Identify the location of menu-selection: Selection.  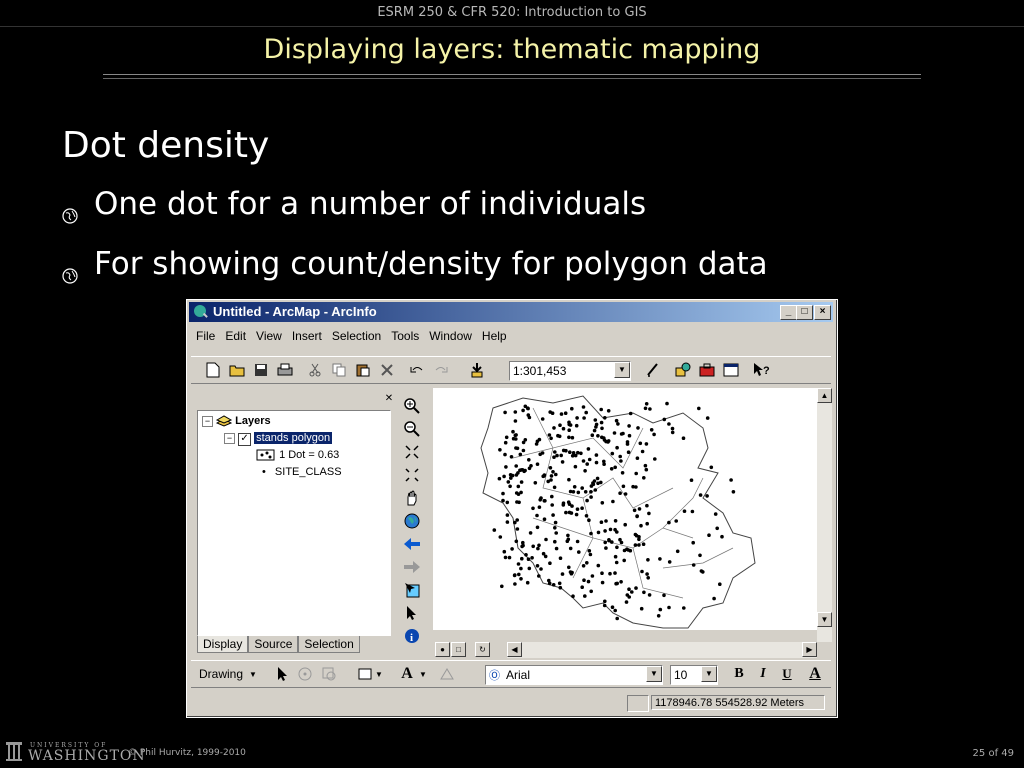
(356, 338).